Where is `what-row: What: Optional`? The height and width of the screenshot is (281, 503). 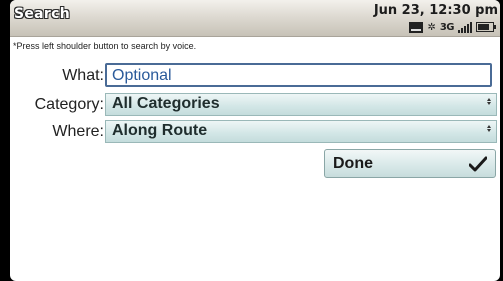 what-row: What: Optional is located at coordinates (255, 76).